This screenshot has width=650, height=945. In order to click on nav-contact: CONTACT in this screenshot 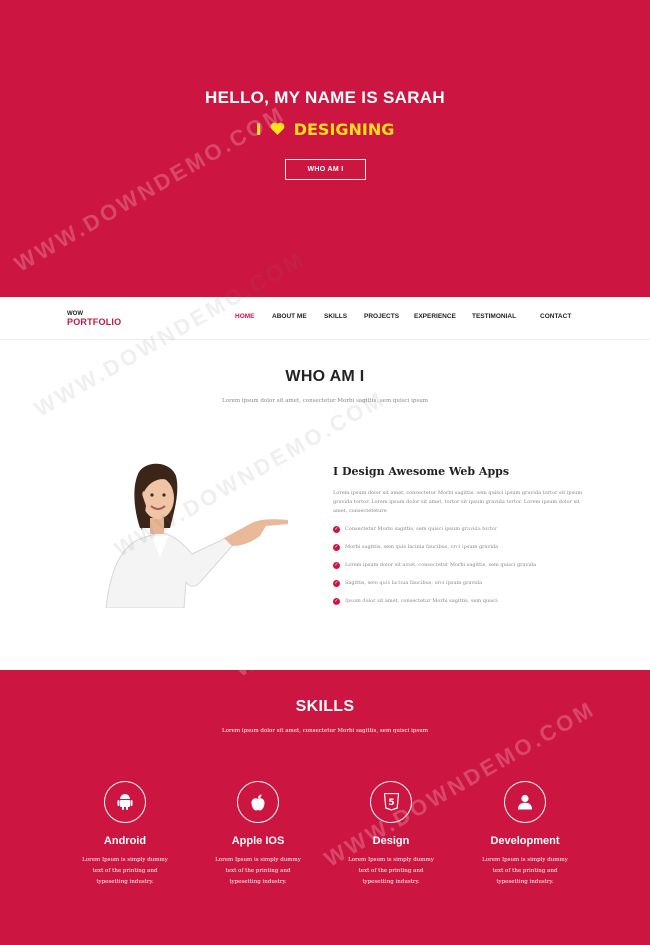, I will do `click(555, 316)`.